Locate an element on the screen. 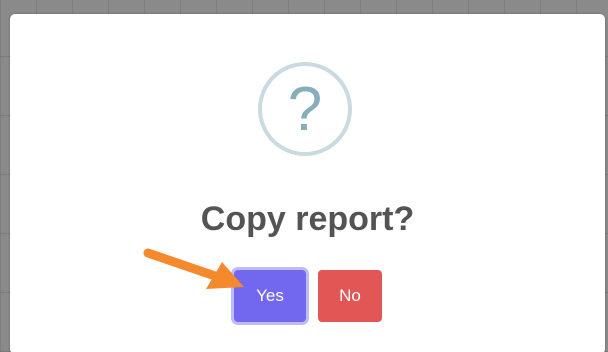 This screenshot has width=608, height=352. yes-button: Yes is located at coordinates (270, 296).